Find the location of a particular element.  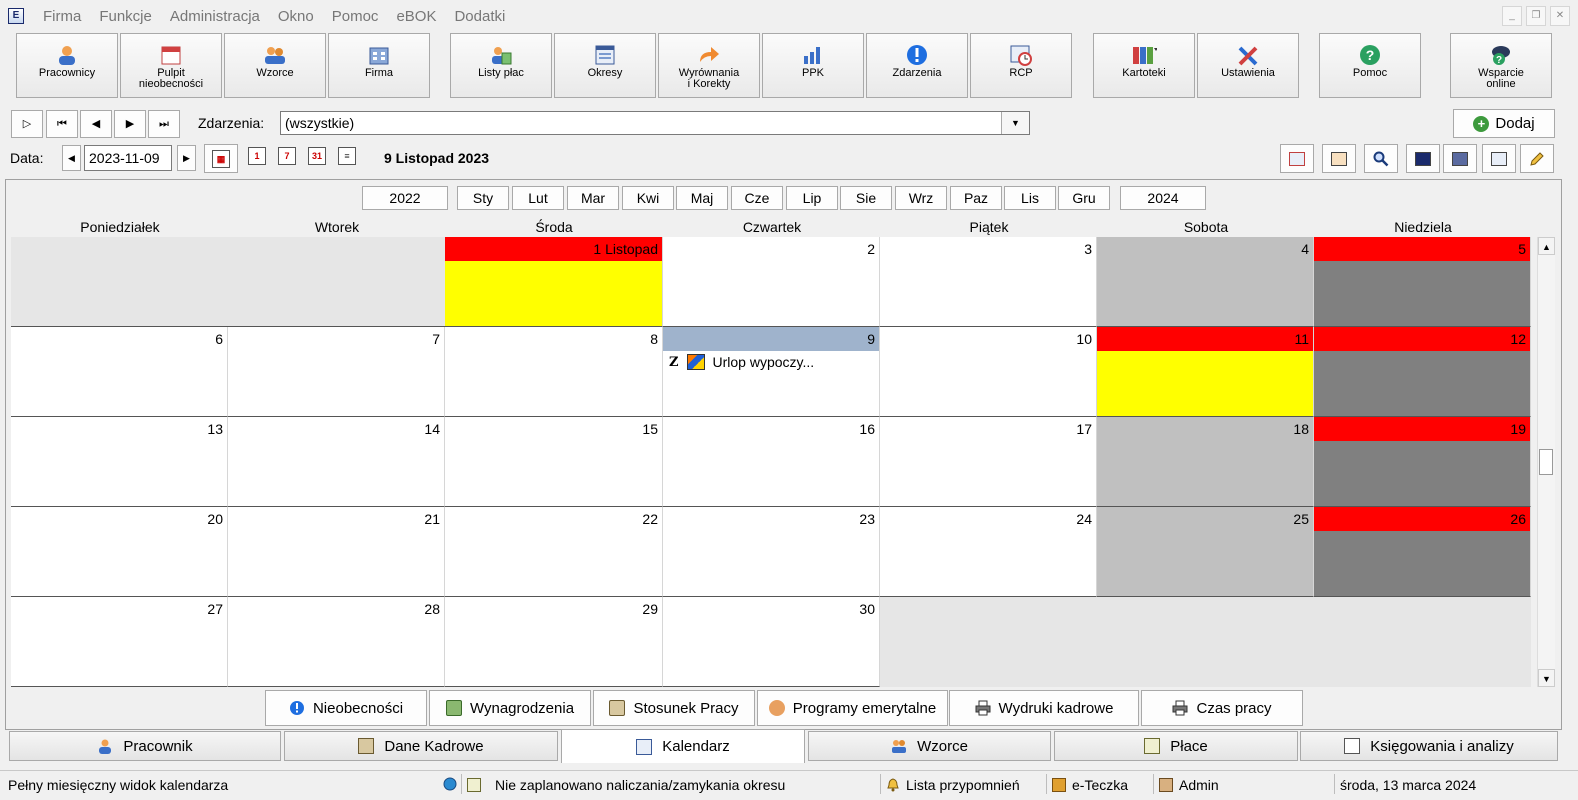

add-button: + Dodaj is located at coordinates (1504, 123).